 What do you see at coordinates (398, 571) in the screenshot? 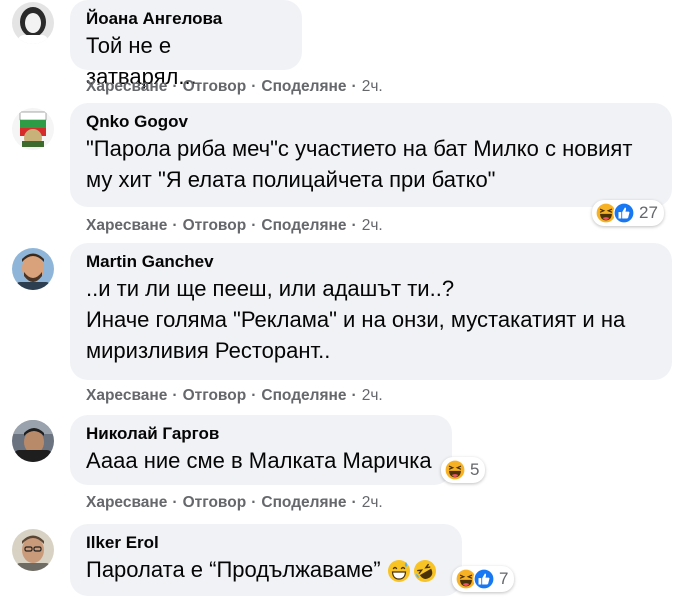
I see `grinning-sweat-emoji-icon` at bounding box center [398, 571].